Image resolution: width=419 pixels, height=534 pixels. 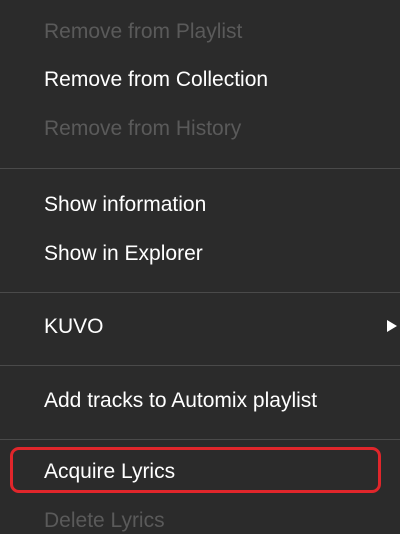 I want to click on chevron-right-icon, so click(x=392, y=326).